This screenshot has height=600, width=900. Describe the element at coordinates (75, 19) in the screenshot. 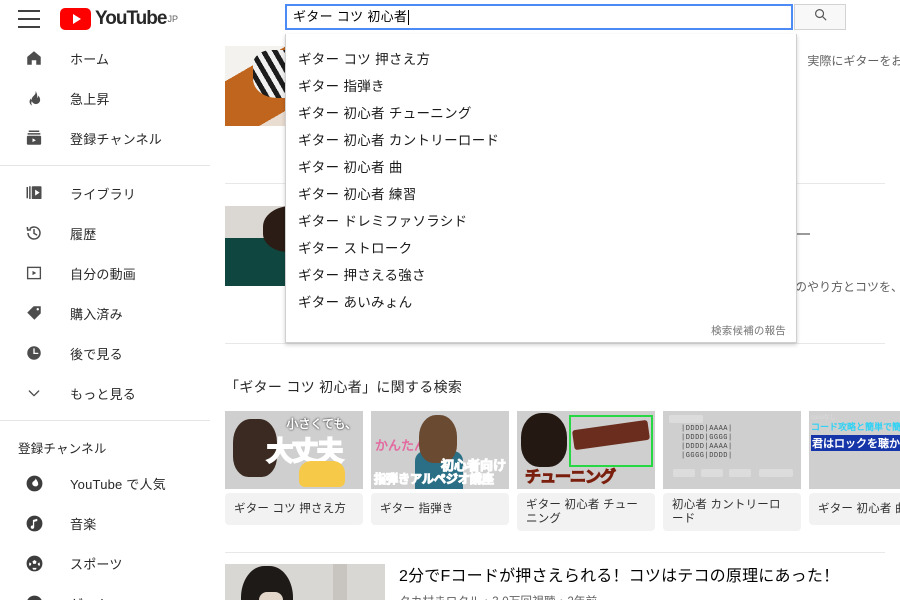

I see `play-icon` at that location.